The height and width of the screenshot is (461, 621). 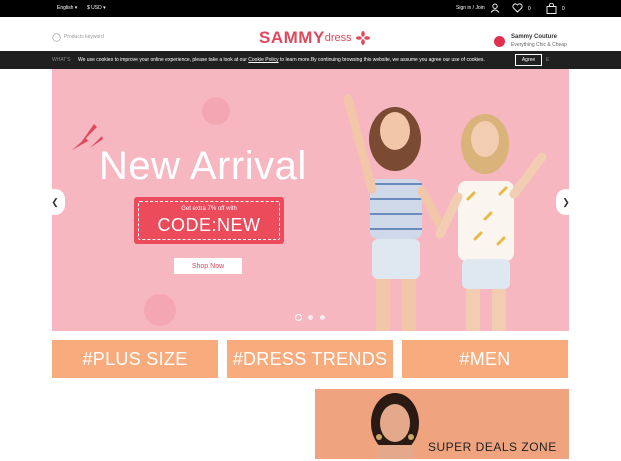 I want to click on top-bar: English ▾ $ USD ▾ Sign in / Join 0 0, so click(x=310, y=8).